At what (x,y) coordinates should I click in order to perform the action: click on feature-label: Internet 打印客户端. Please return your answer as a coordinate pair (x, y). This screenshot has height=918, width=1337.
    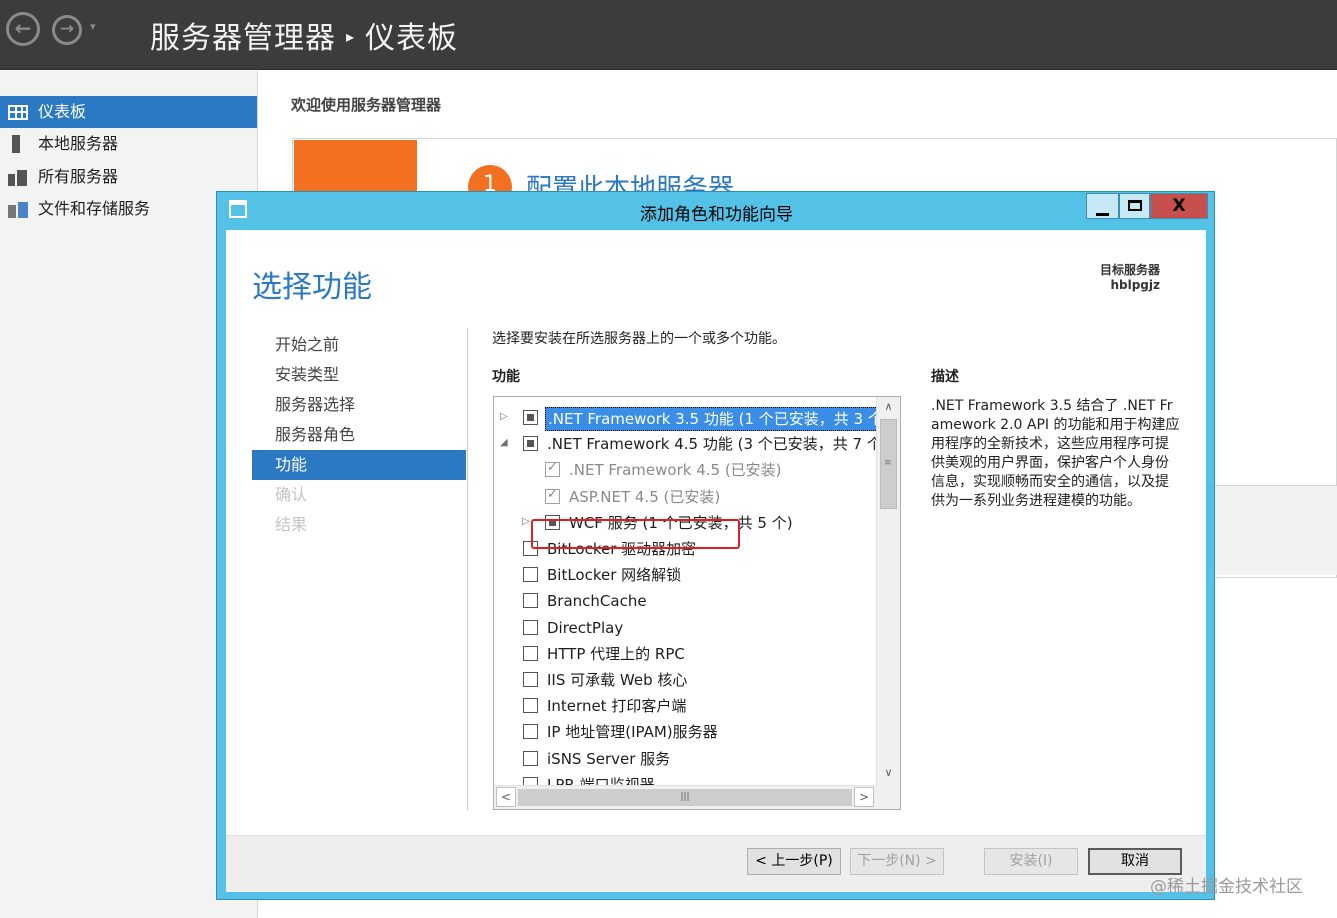
    Looking at the image, I should click on (617, 706).